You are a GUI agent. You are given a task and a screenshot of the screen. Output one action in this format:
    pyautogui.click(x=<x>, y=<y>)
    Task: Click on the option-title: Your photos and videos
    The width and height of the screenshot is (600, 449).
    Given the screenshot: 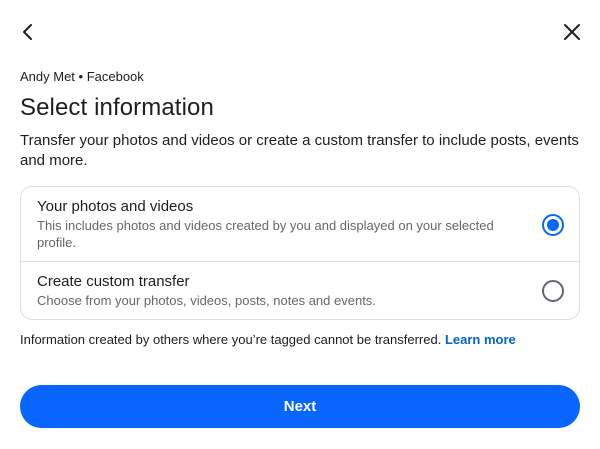 What is the action you would take?
    pyautogui.click(x=115, y=206)
    